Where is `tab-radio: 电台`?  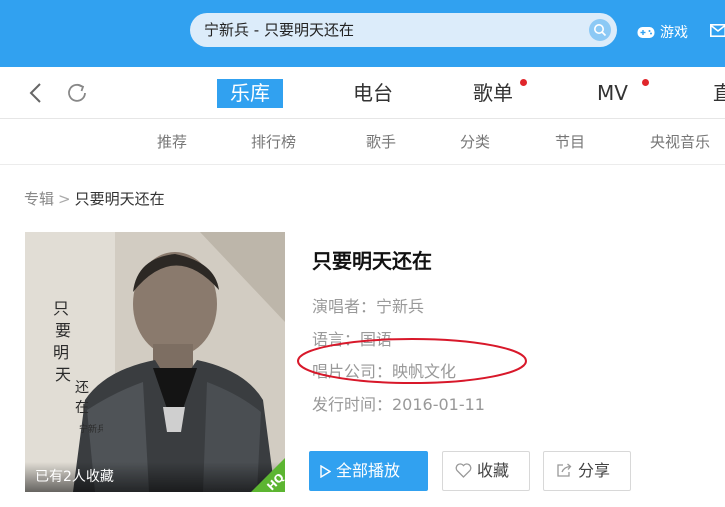 tab-radio: 电台 is located at coordinates (373, 93).